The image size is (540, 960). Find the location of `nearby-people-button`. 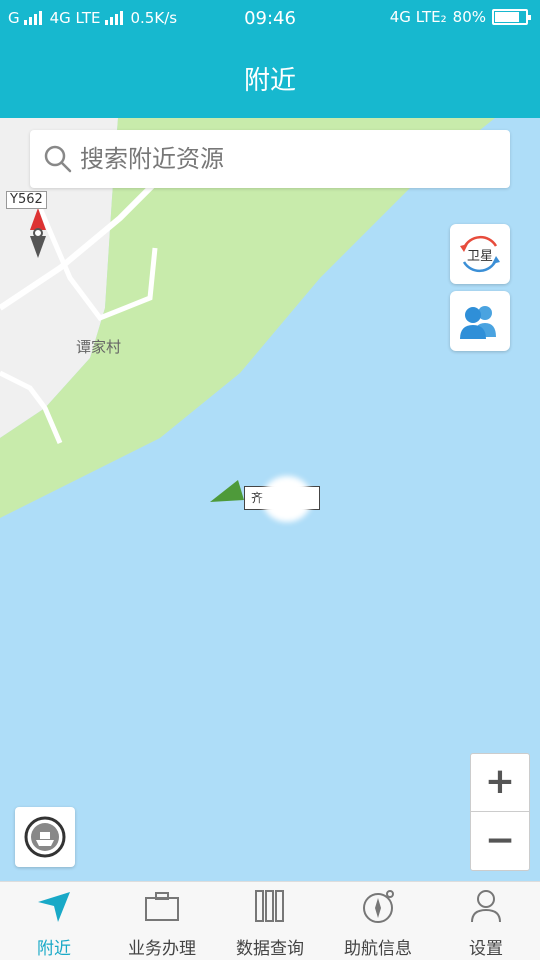

nearby-people-button is located at coordinates (480, 321).